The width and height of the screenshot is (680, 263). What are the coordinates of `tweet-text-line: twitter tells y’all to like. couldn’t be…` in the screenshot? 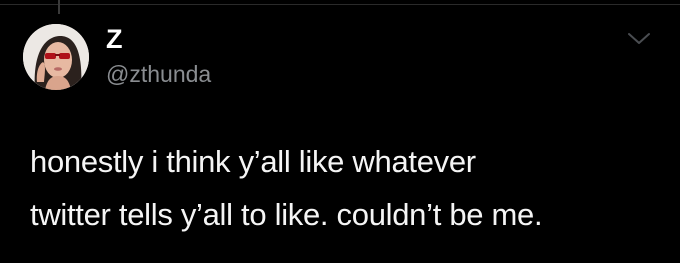 It's located at (286, 214).